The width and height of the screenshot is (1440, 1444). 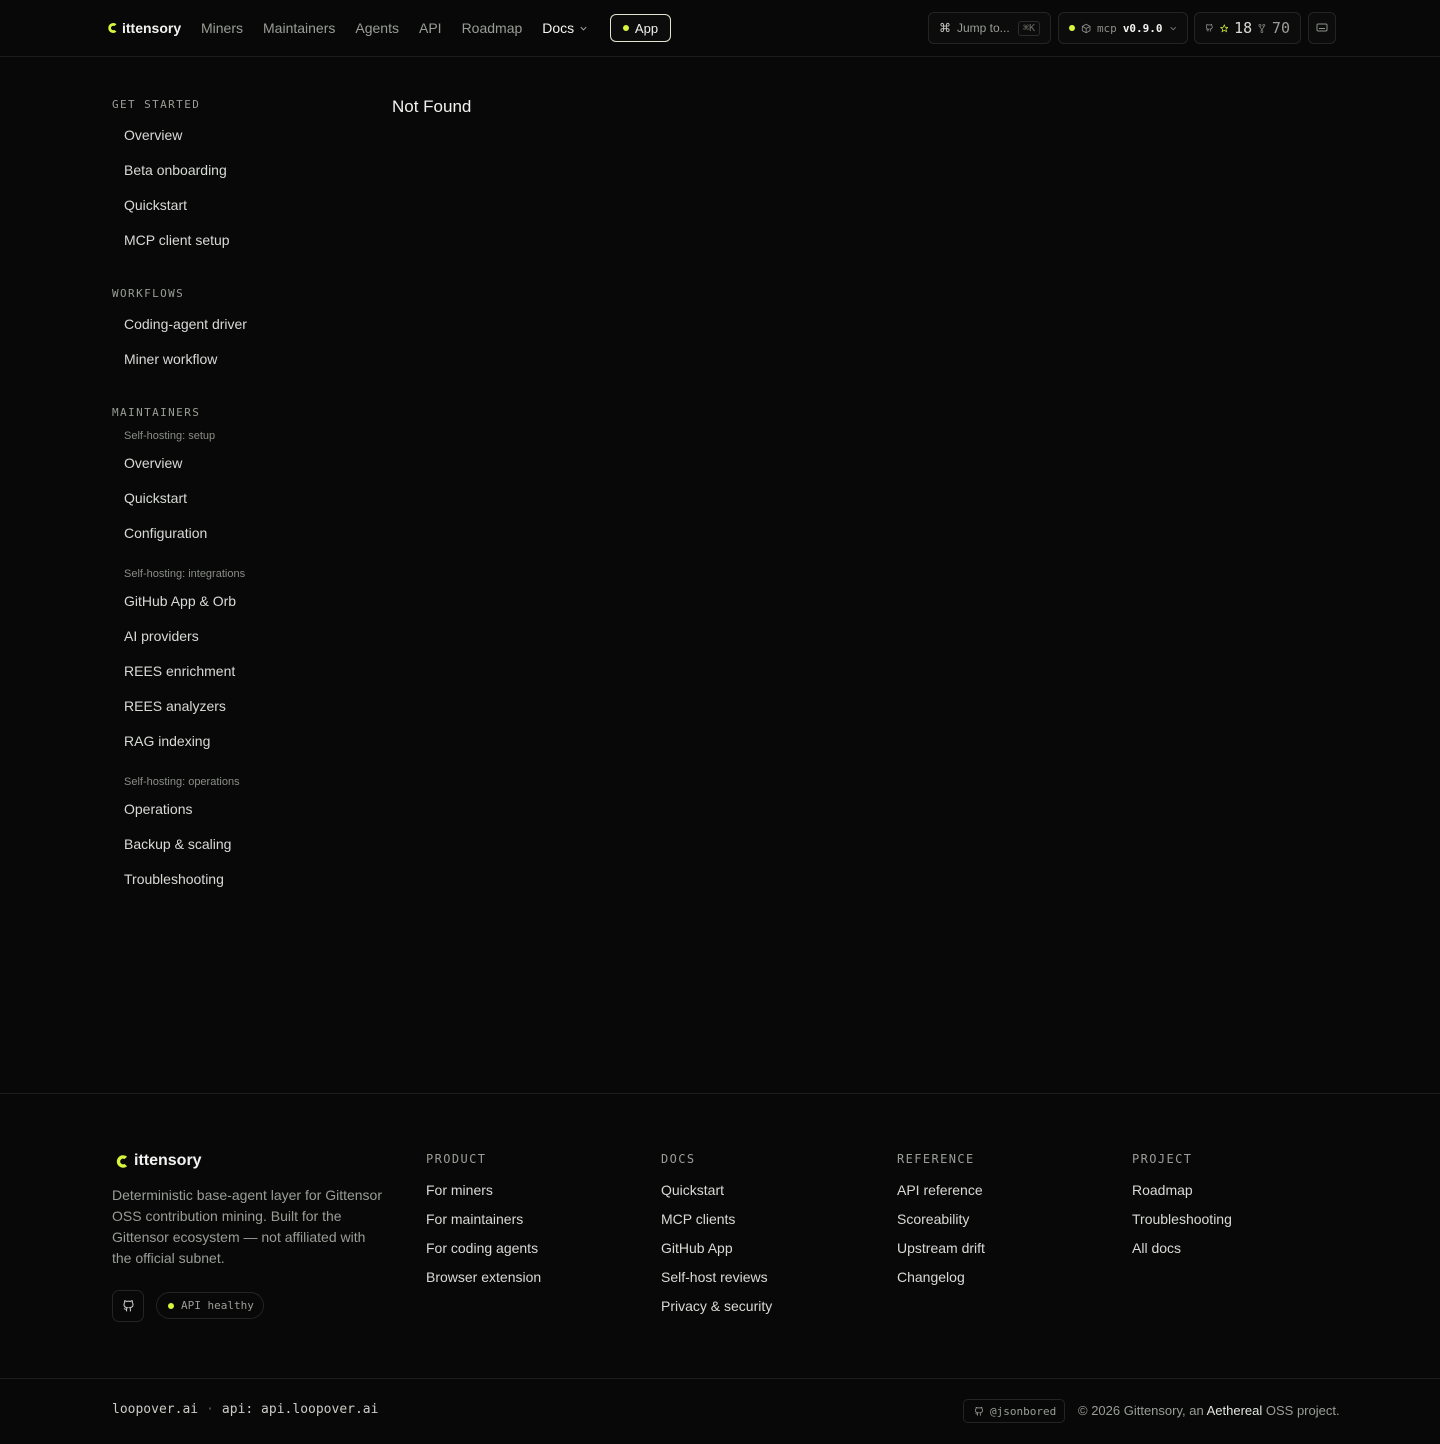 What do you see at coordinates (222, 28) in the screenshot?
I see `nav-miners: Miners` at bounding box center [222, 28].